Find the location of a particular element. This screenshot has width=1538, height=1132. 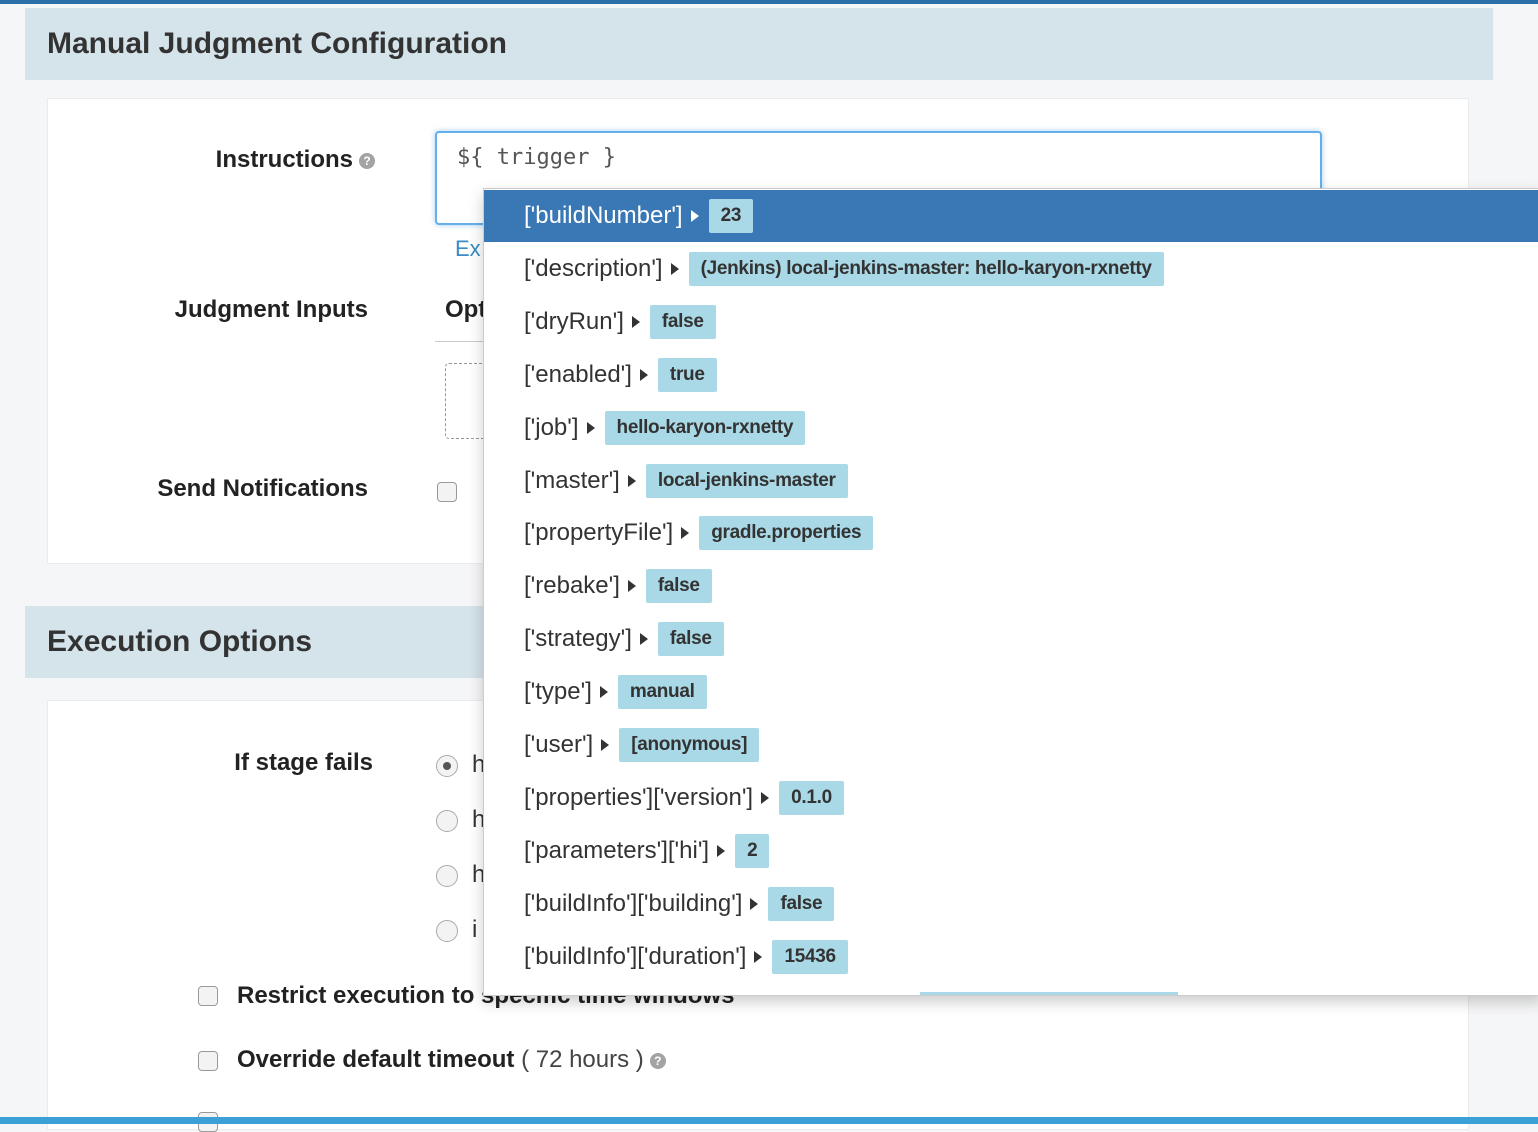

autocomplete-item: ['dryRun'] false is located at coordinates (1011, 322).